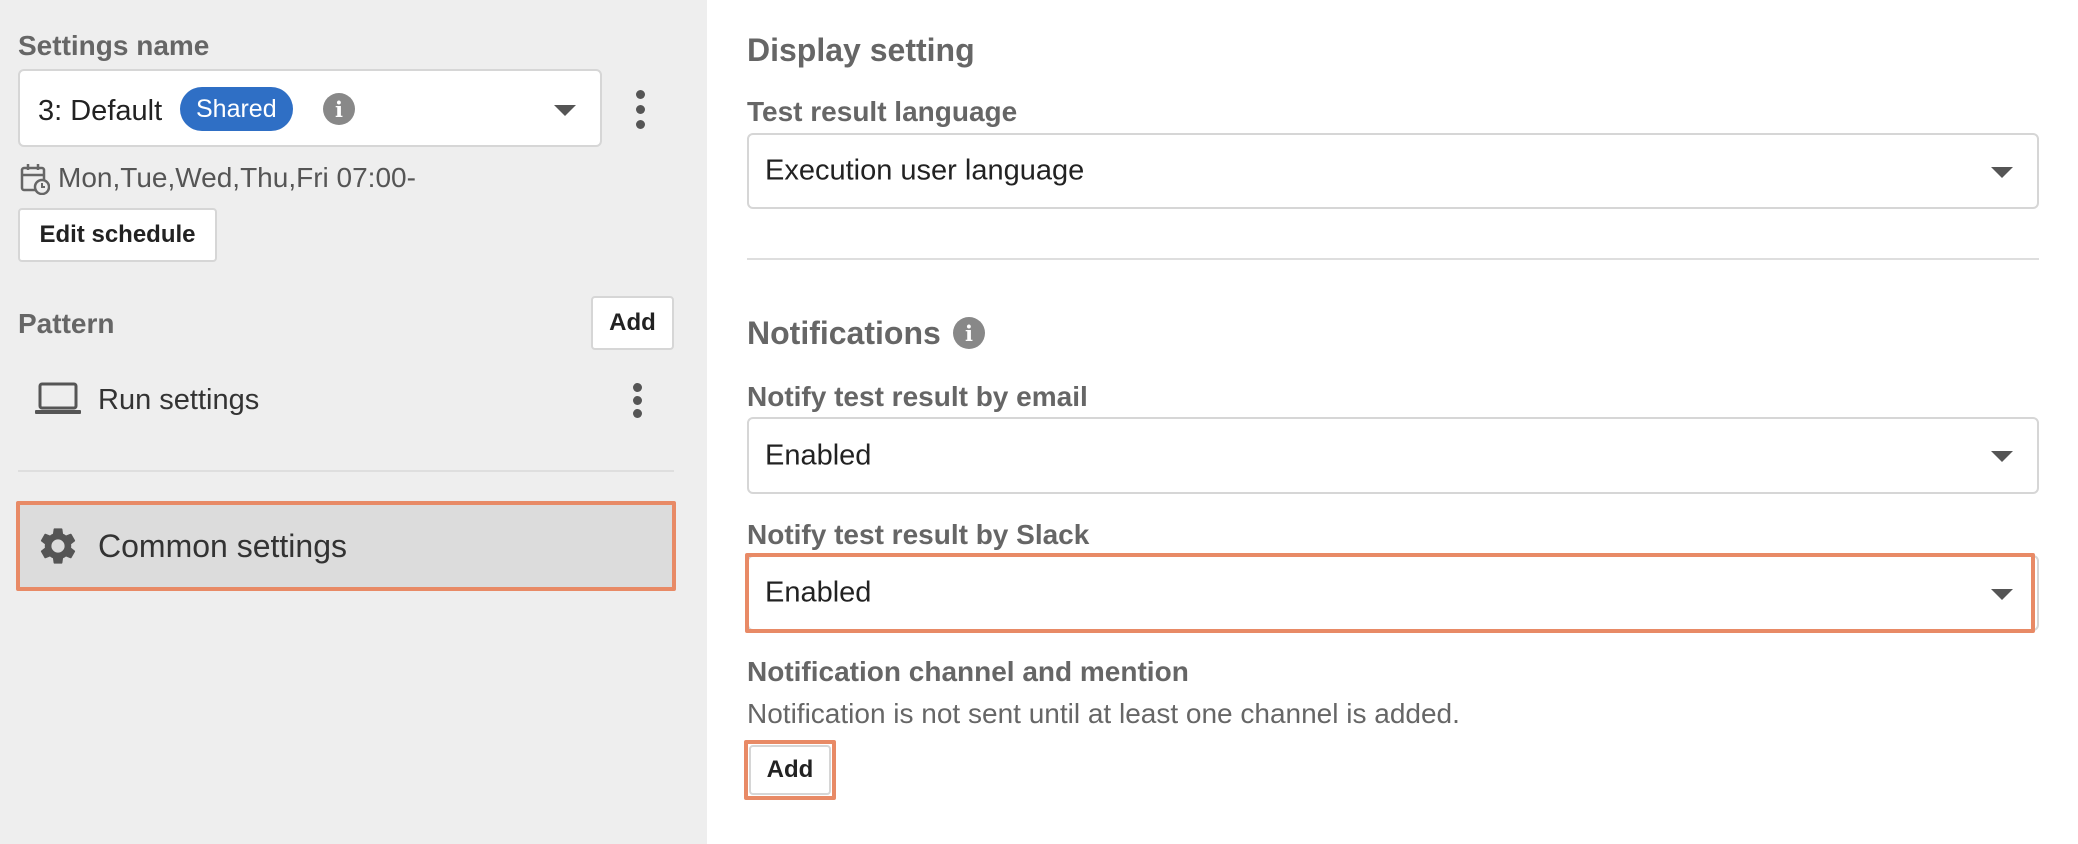  What do you see at coordinates (1393, 259) in the screenshot?
I see `section-divider` at bounding box center [1393, 259].